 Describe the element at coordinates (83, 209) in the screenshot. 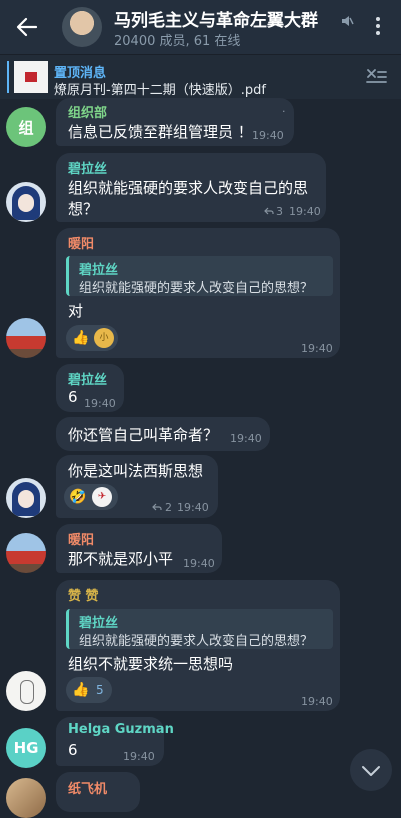

I see `message-text: 想？` at that location.